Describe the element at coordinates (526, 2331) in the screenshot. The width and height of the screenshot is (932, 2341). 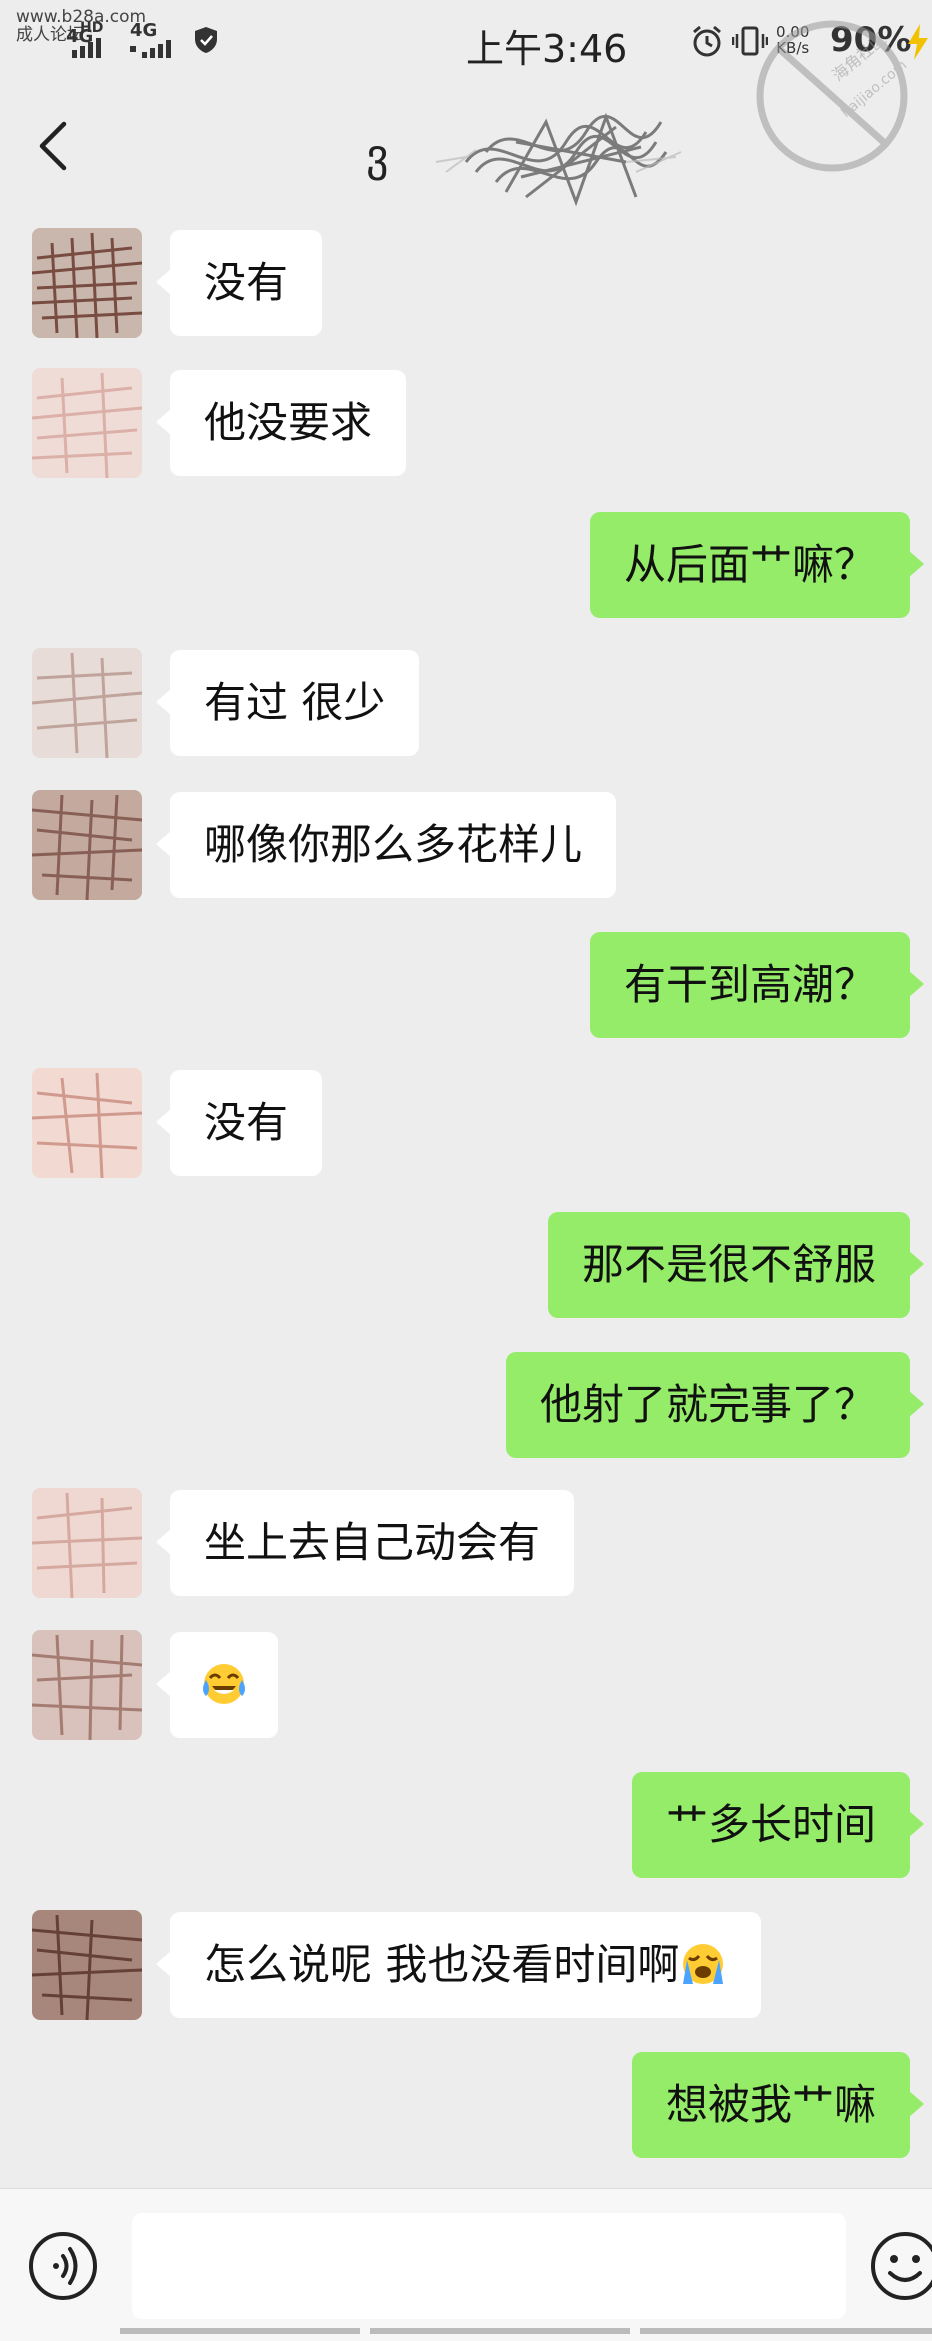
I see `nav-bar-indicator` at that location.